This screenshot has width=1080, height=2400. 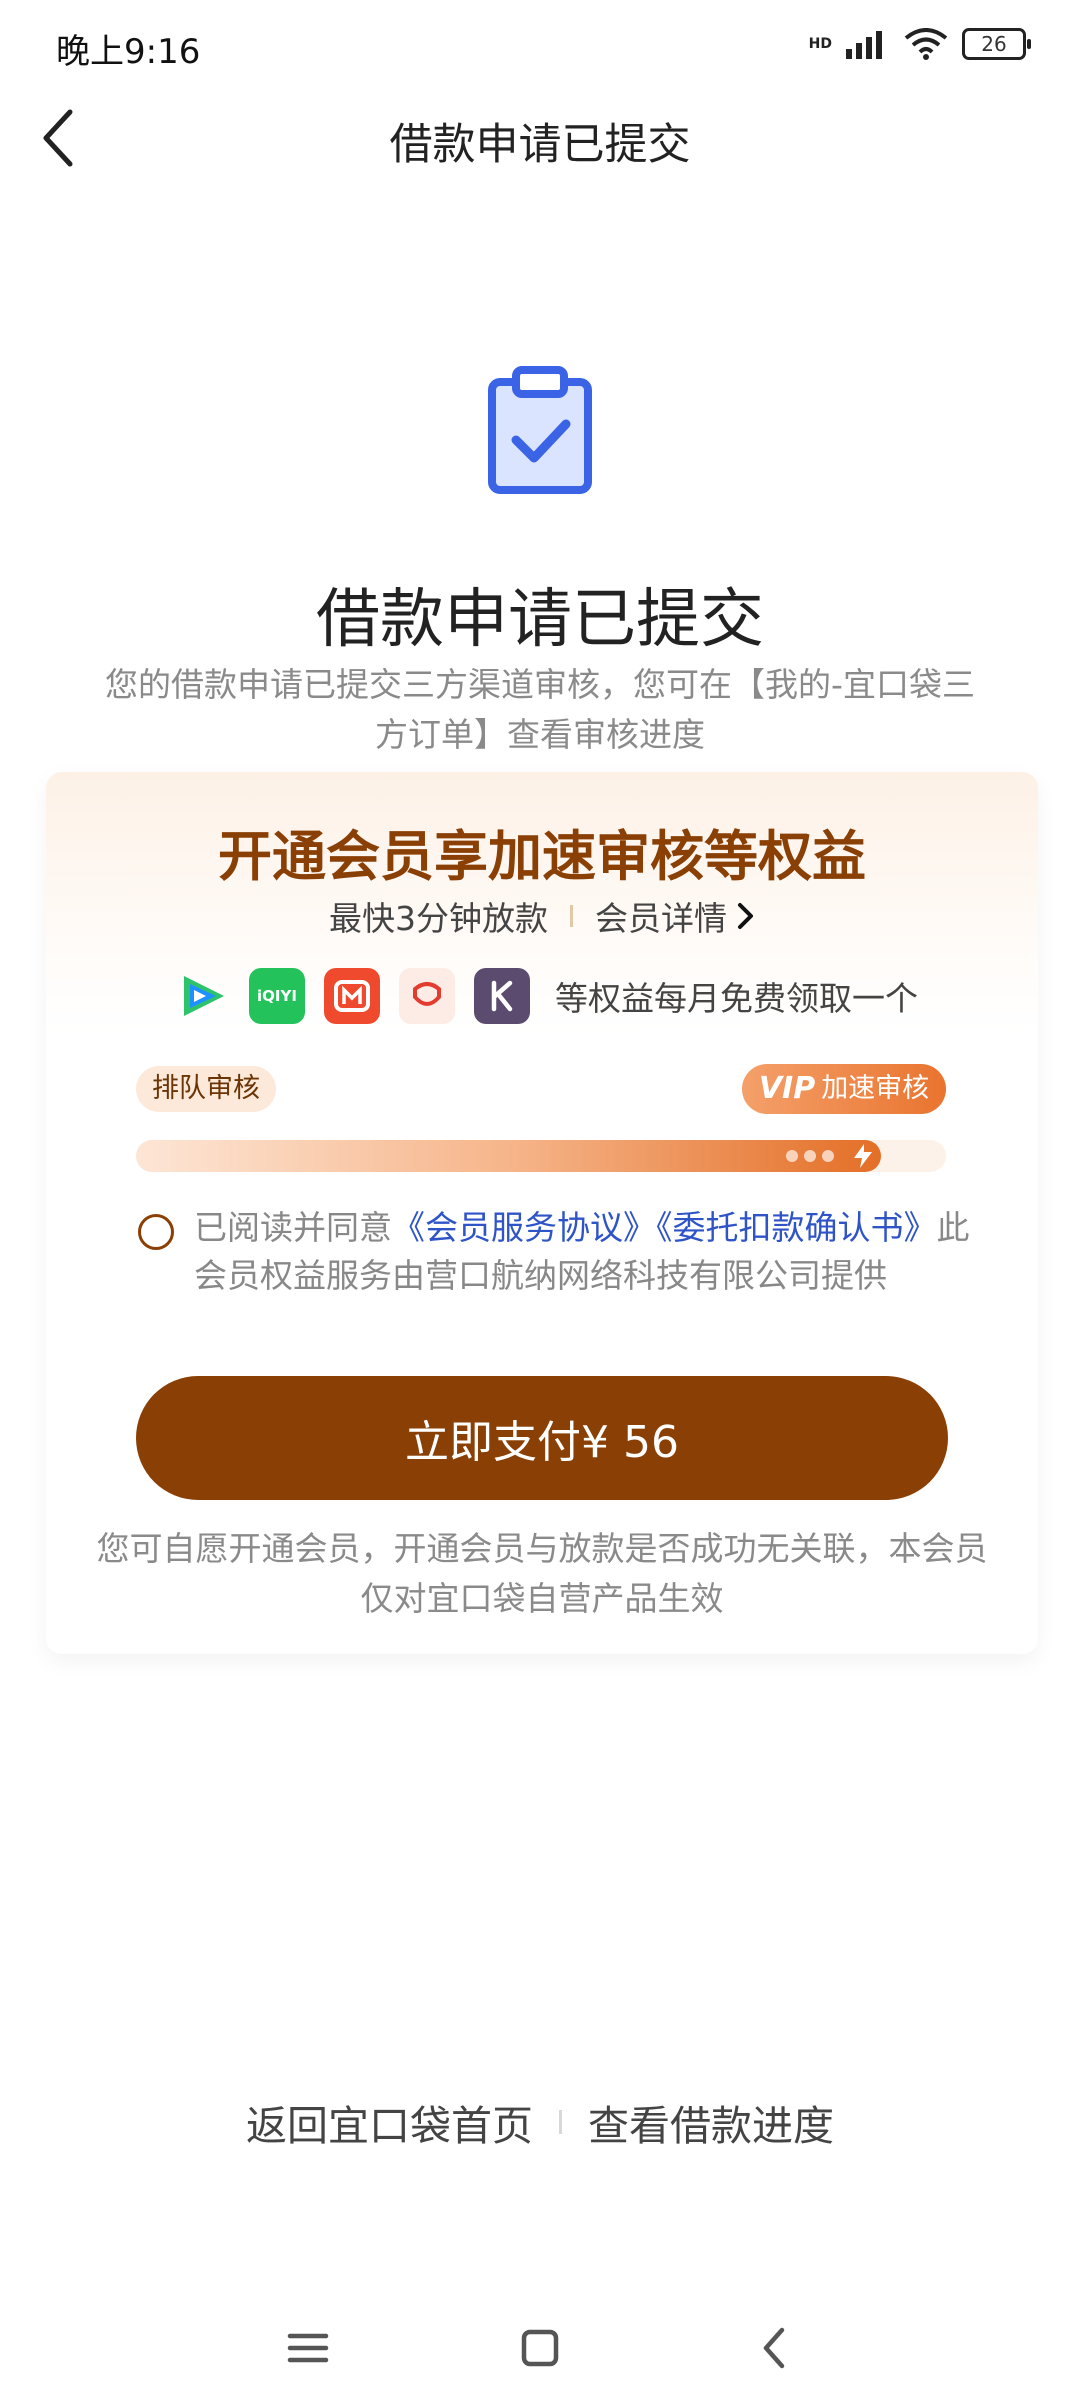 What do you see at coordinates (820, 44) in the screenshot?
I see `hd-label: HD` at bounding box center [820, 44].